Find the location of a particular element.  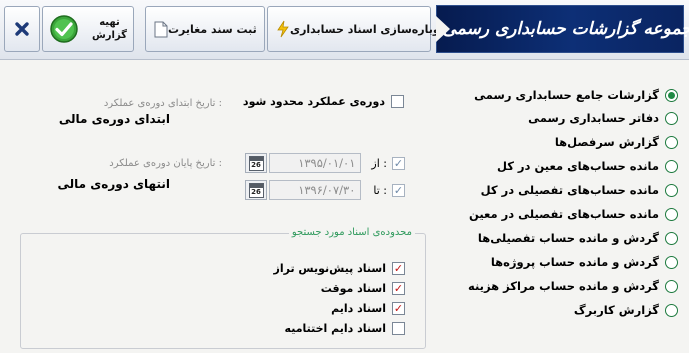

report-option-label: گزارش کاربرگ is located at coordinates (616, 310).